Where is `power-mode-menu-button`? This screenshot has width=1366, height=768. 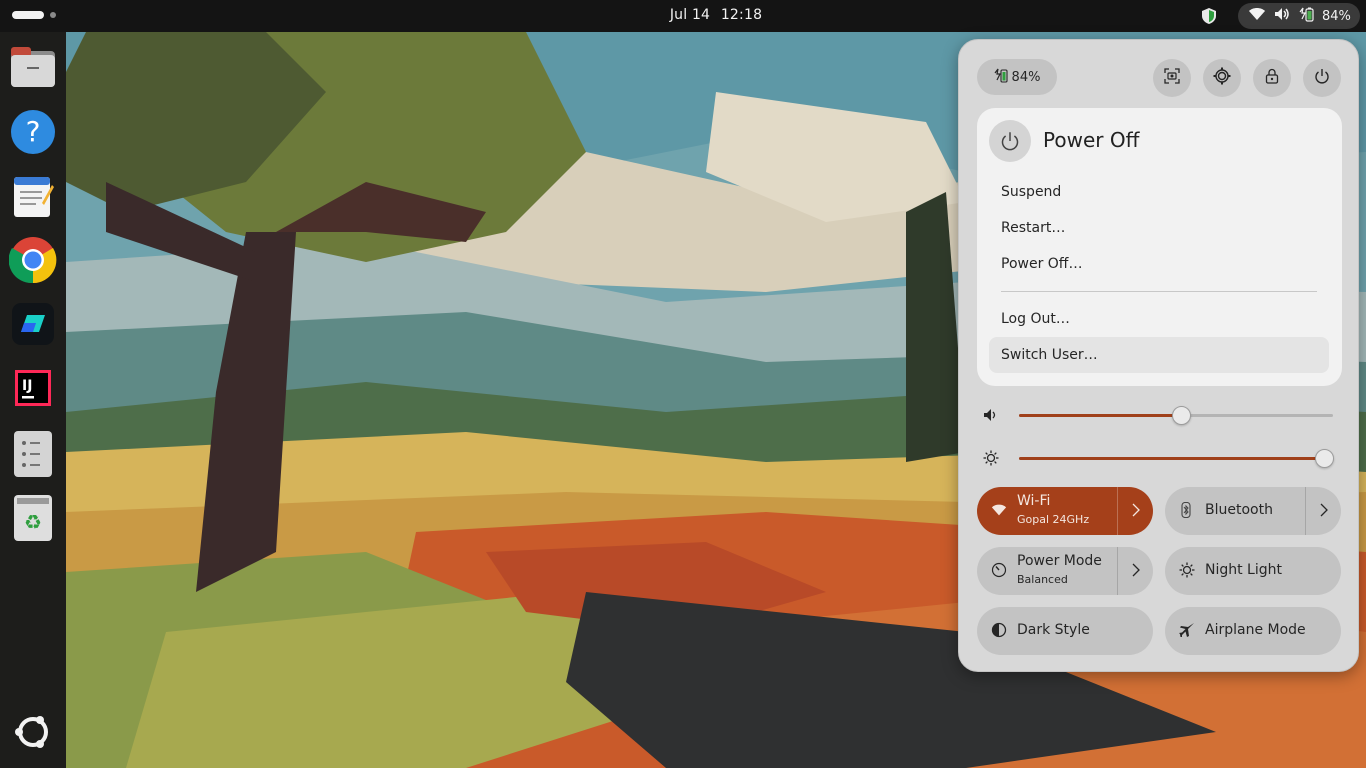
power-mode-menu-button is located at coordinates (1135, 571).